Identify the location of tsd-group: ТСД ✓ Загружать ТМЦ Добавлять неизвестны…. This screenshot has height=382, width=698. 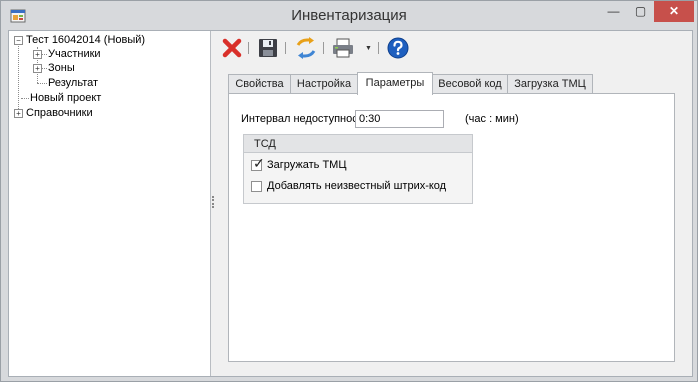
(358, 169).